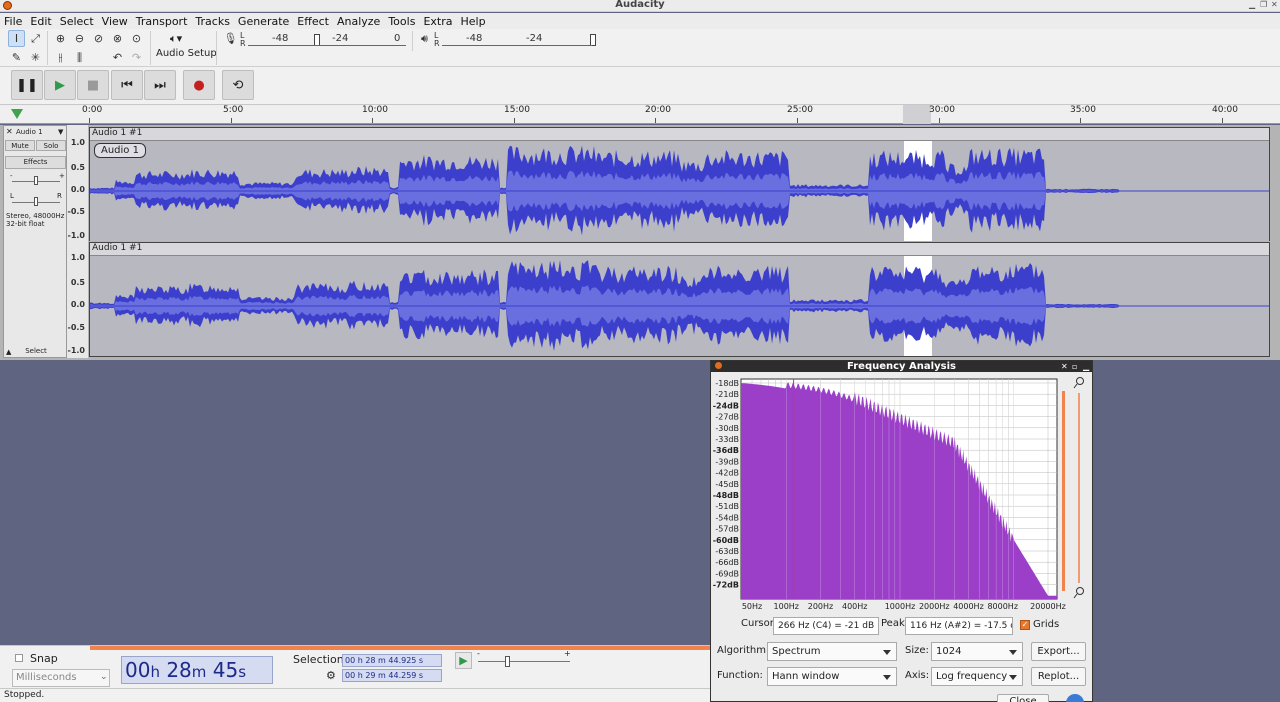 The image size is (1280, 702). Describe the element at coordinates (36, 201) in the screenshot. I see `pan-slider-knob` at that location.